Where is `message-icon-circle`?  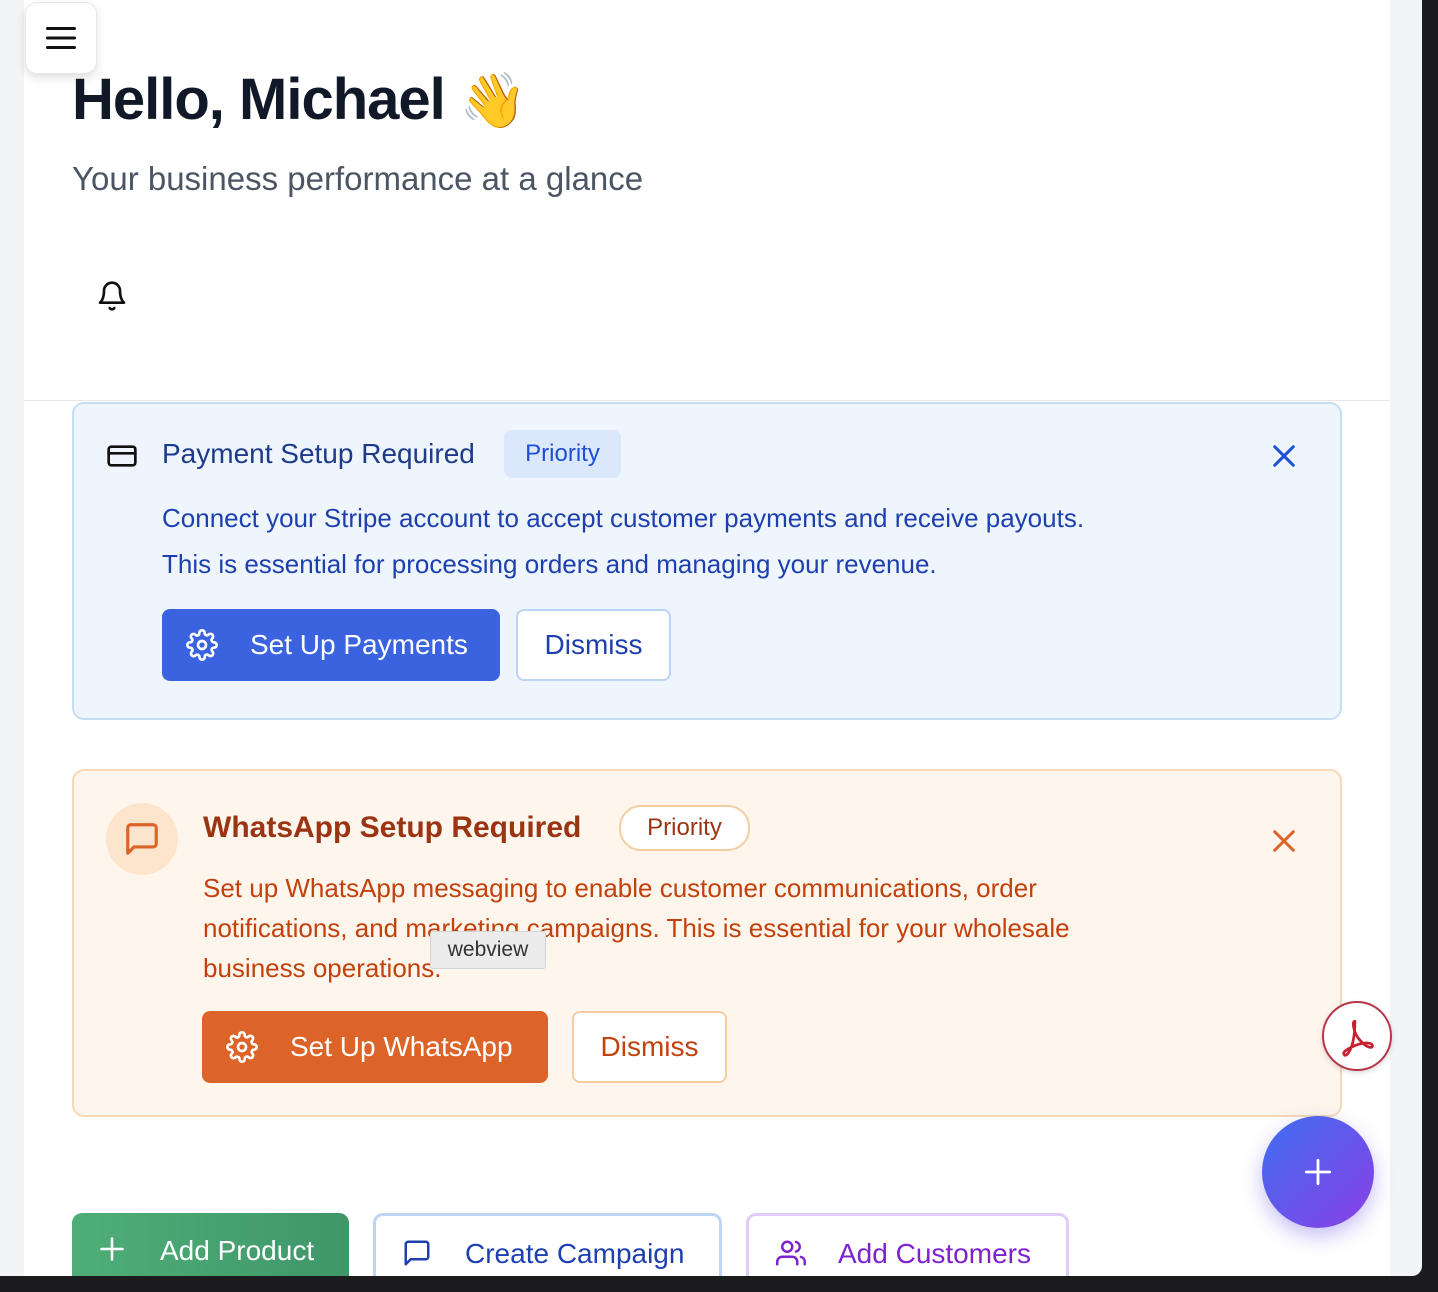 message-icon-circle is located at coordinates (142, 839).